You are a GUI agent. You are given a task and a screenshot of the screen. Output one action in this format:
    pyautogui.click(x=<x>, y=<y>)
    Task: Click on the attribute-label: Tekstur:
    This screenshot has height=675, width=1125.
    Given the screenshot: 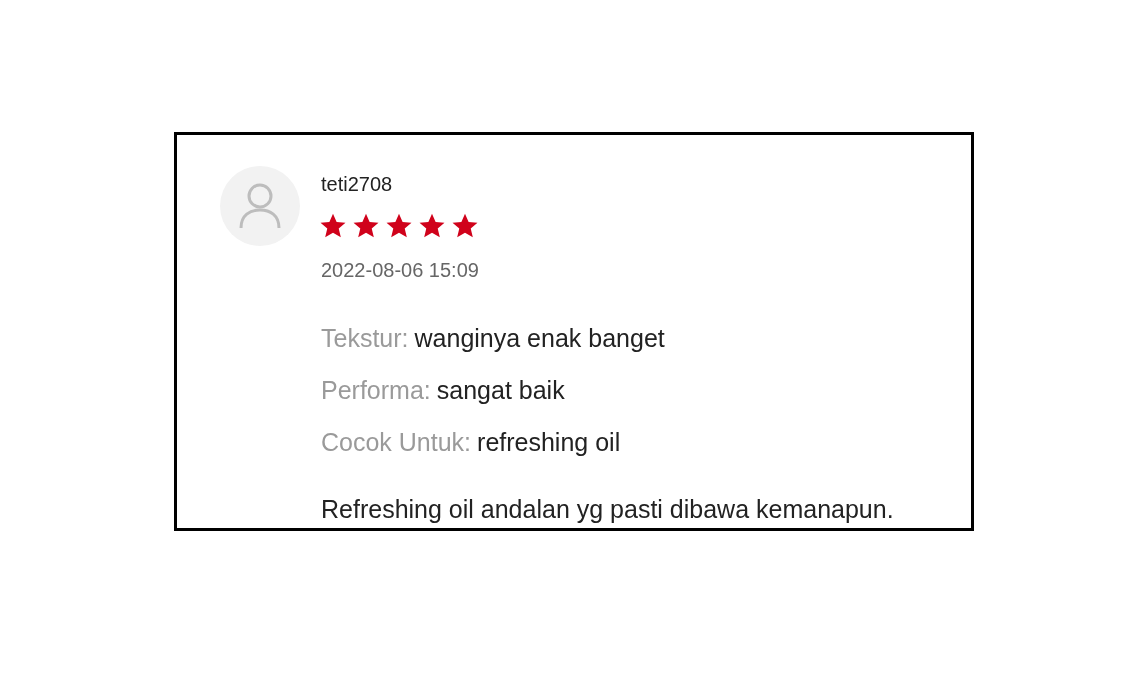 What is the action you would take?
    pyautogui.click(x=365, y=338)
    